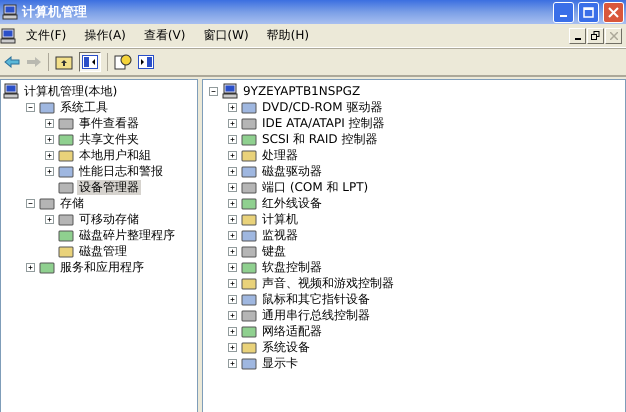 The image size is (626, 412). What do you see at coordinates (102, 267) in the screenshot?
I see `tree-item: 服务和应用程序` at bounding box center [102, 267].